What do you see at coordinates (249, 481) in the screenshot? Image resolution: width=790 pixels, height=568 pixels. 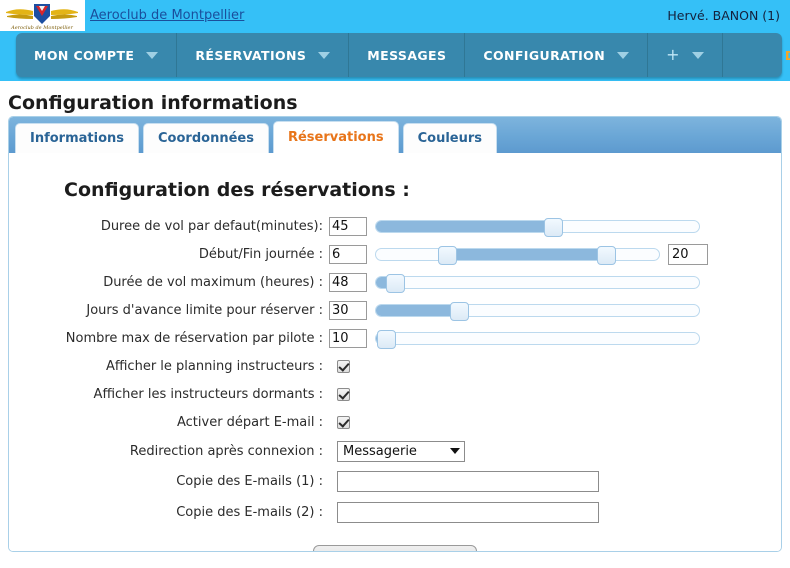 I see `field-label: Copie des E-mails (1) :` at bounding box center [249, 481].